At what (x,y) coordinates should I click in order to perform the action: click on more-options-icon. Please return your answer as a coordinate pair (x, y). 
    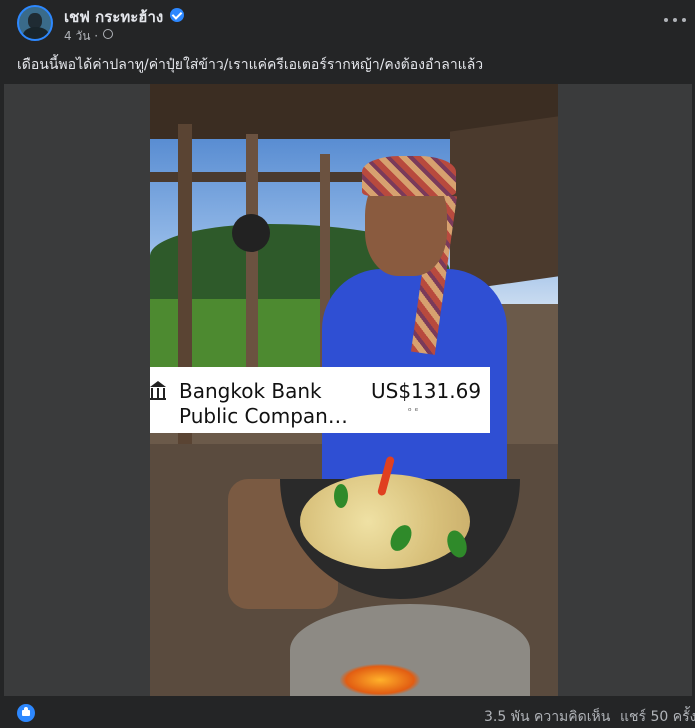
    Looking at the image, I should click on (675, 22).